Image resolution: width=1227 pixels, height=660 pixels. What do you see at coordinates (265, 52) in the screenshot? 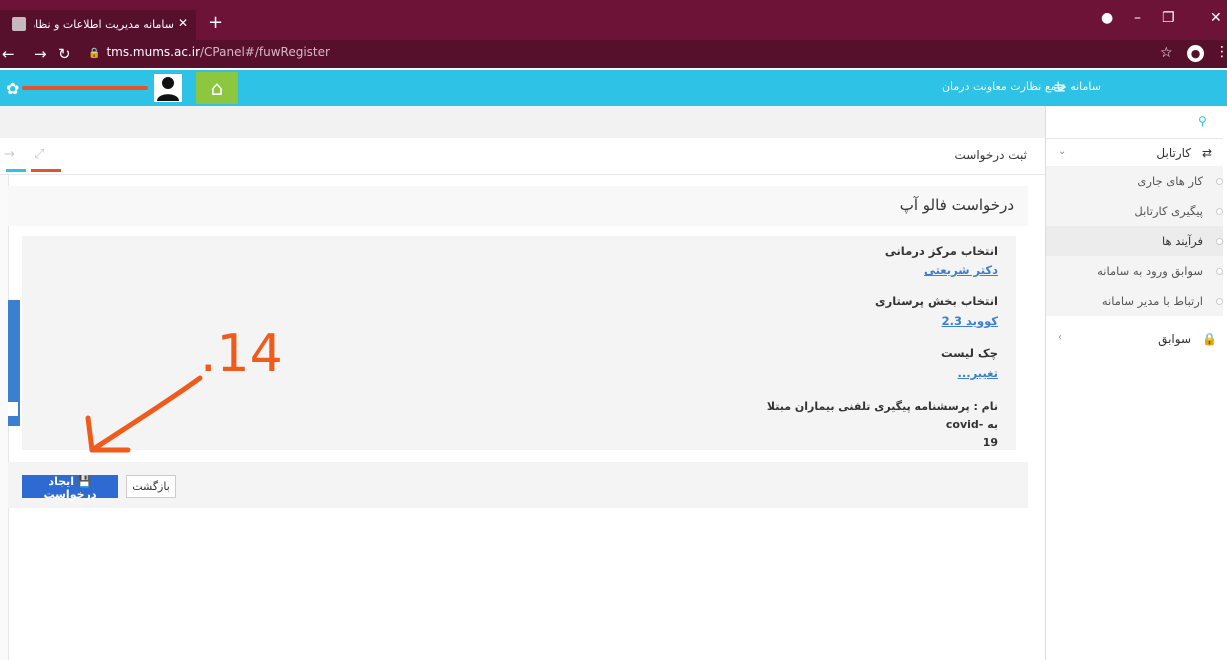
I see `url-path: /CPanel#/fuwRegister` at bounding box center [265, 52].